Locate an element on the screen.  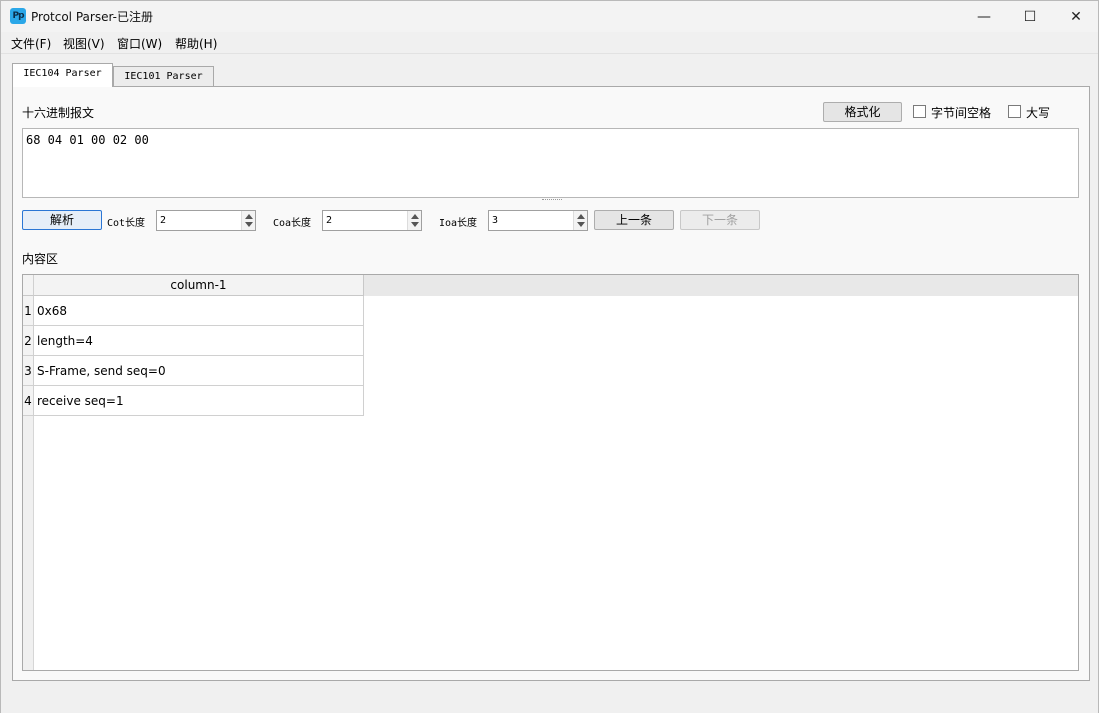
table-row: 1 0x68 is located at coordinates (193, 311).